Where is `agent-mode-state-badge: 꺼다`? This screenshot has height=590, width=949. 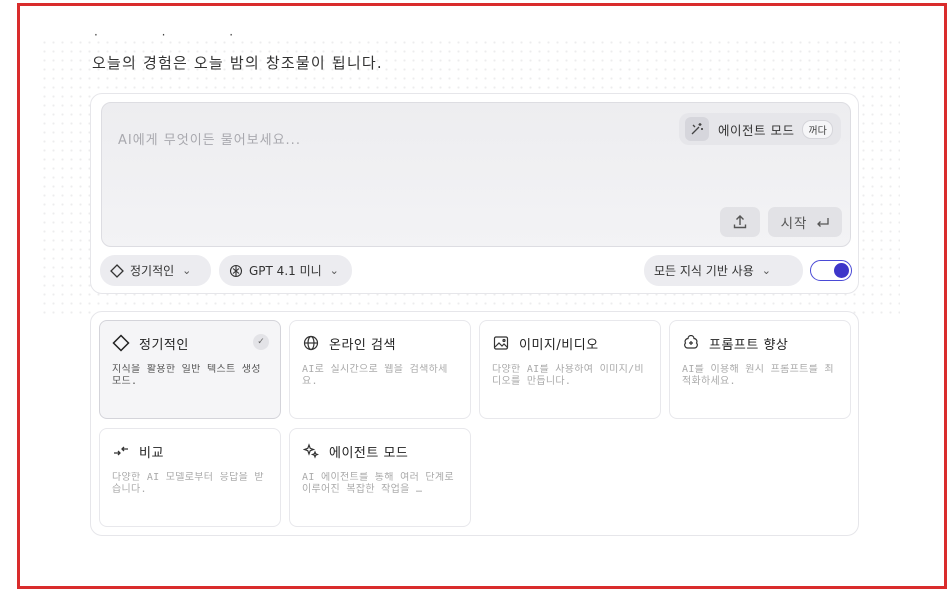 agent-mode-state-badge: 꺼다 is located at coordinates (817, 129).